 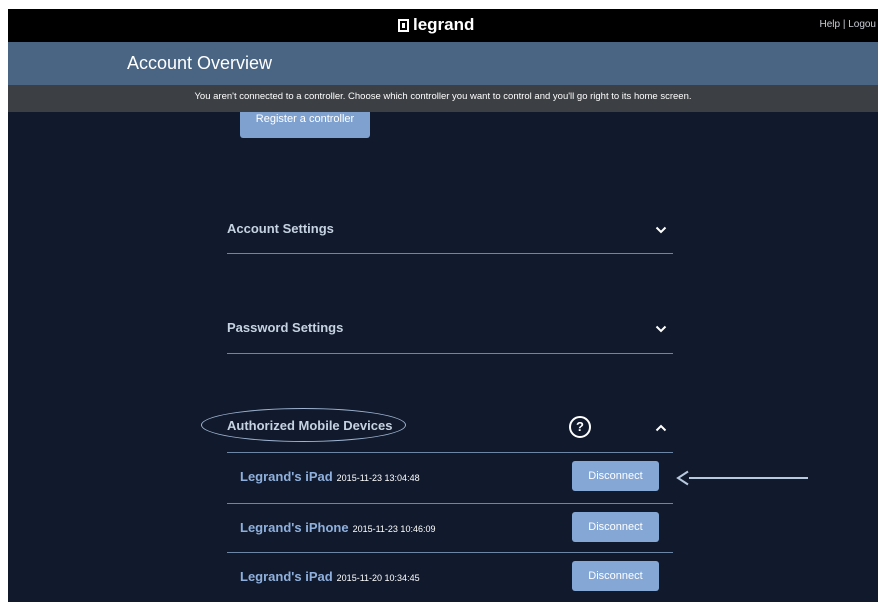 I want to click on password-settings-header: Password Settings, so click(x=285, y=327).